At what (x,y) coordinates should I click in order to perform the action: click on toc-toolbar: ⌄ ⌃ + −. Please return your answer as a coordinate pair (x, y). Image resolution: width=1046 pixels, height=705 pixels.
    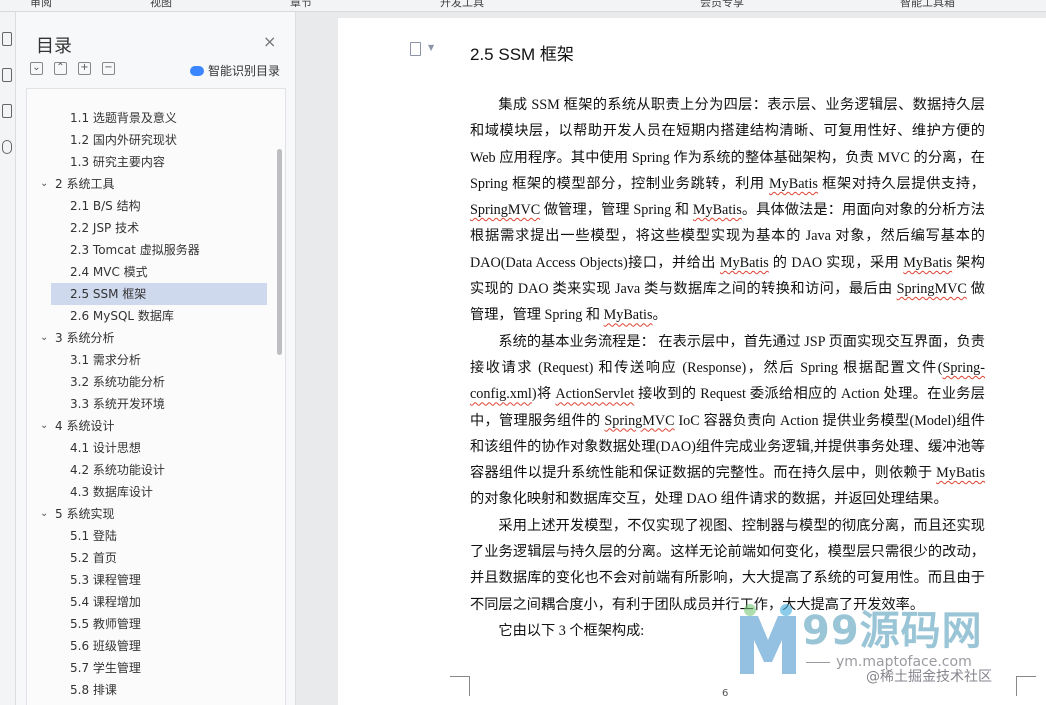
    Looking at the image, I should click on (72, 68).